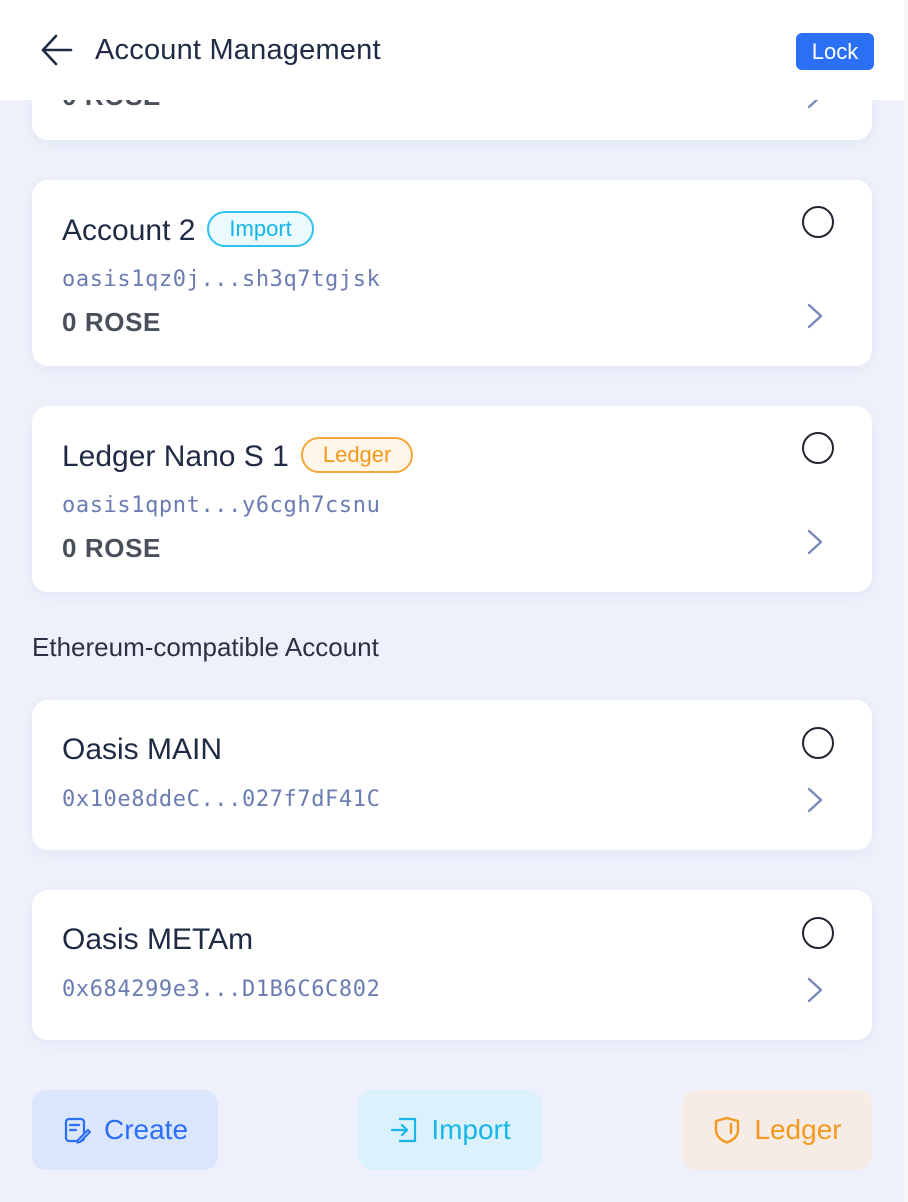  I want to click on account-address: 0x10e8ddeC...027f7dF41C, so click(221, 799).